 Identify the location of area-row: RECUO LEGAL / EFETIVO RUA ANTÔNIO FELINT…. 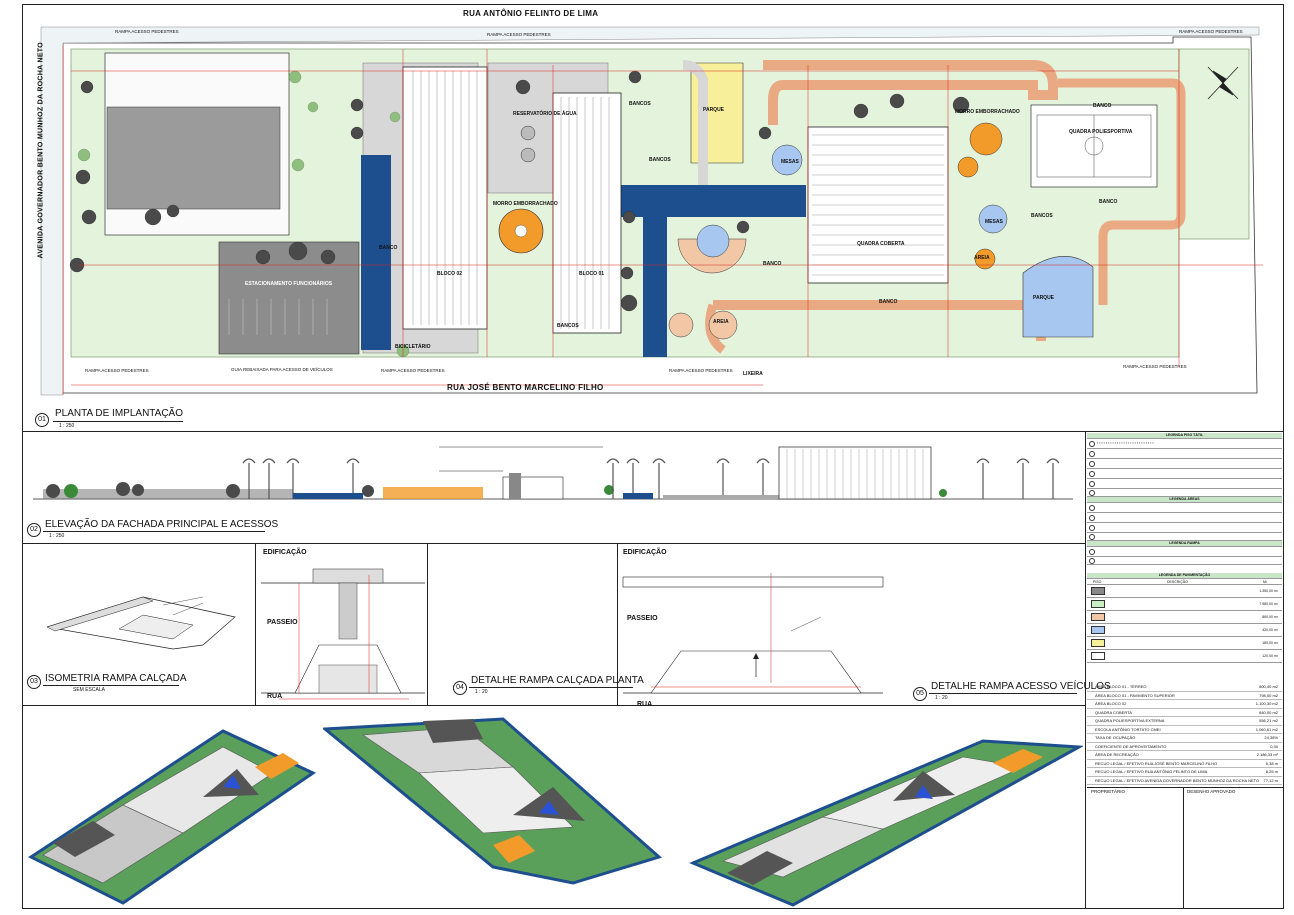
(1184, 772).